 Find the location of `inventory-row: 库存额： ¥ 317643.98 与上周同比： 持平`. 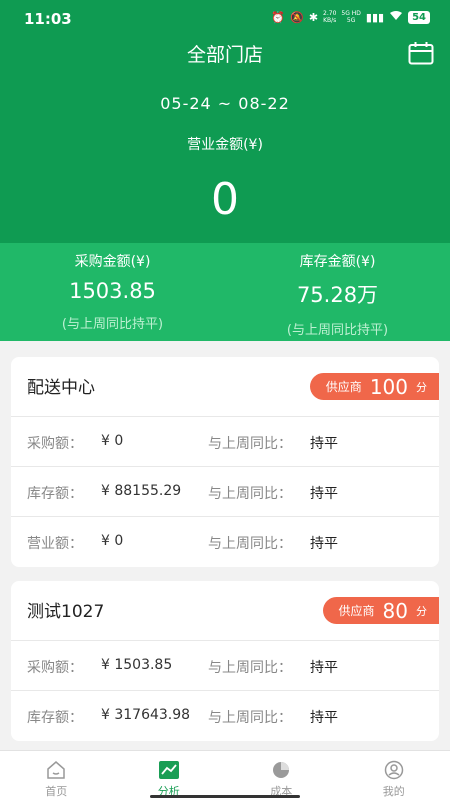

inventory-row: 库存额： ¥ 317643.98 与上周同比： 持平 is located at coordinates (225, 716).